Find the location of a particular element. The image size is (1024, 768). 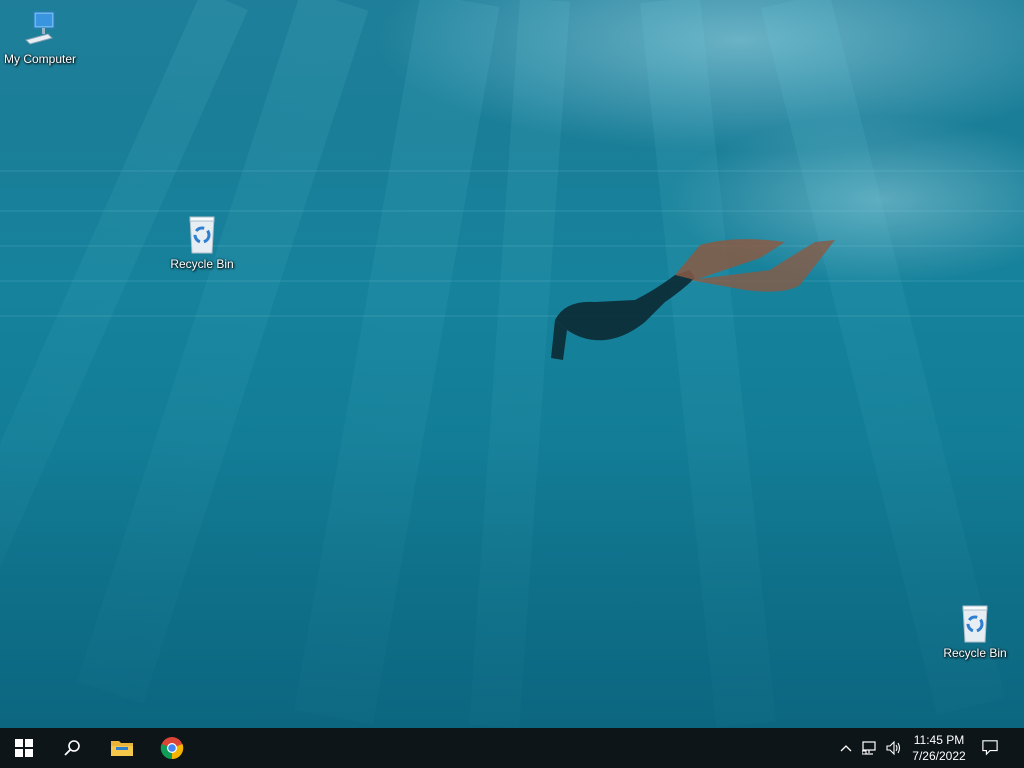

volume-icon is located at coordinates (893, 748).